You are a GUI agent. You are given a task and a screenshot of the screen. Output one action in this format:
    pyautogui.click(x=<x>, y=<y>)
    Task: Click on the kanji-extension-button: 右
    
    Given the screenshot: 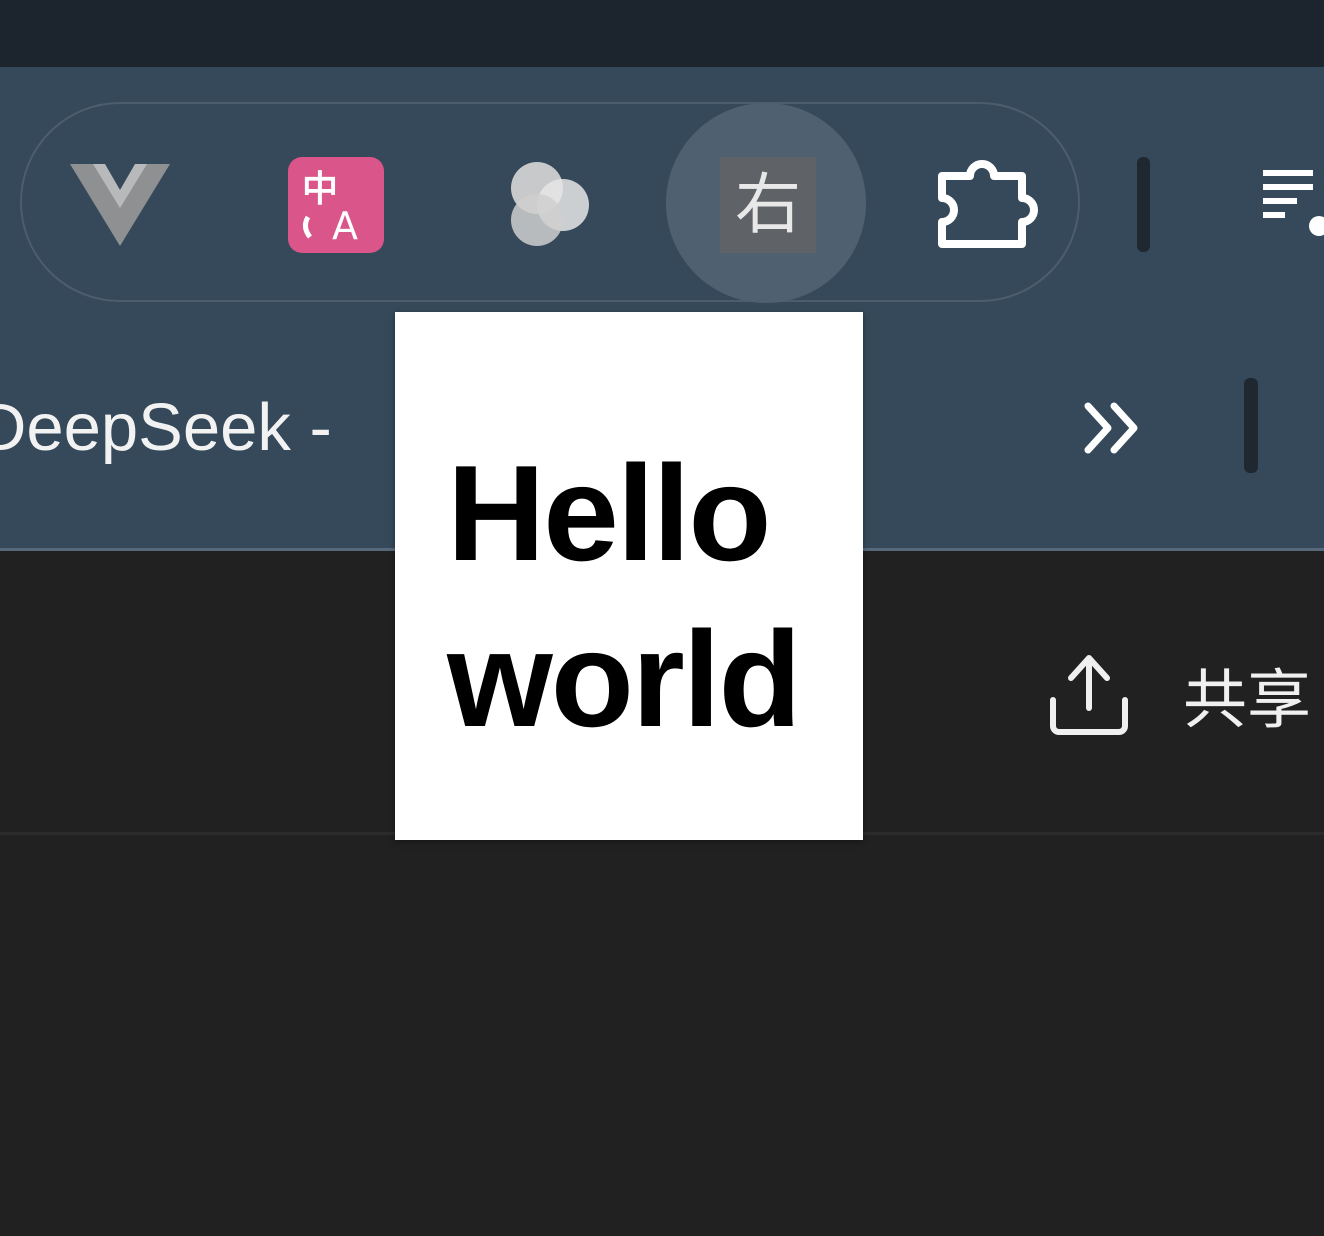 What is the action you would take?
    pyautogui.click(x=769, y=205)
    